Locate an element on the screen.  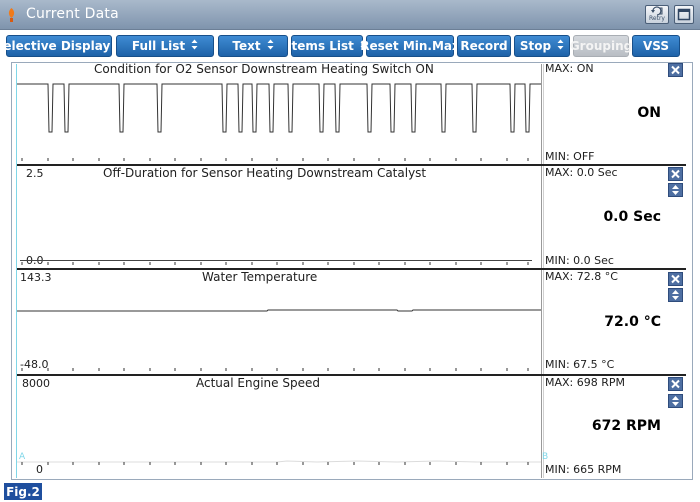
graph-3-move-button is located at coordinates (675, 295).